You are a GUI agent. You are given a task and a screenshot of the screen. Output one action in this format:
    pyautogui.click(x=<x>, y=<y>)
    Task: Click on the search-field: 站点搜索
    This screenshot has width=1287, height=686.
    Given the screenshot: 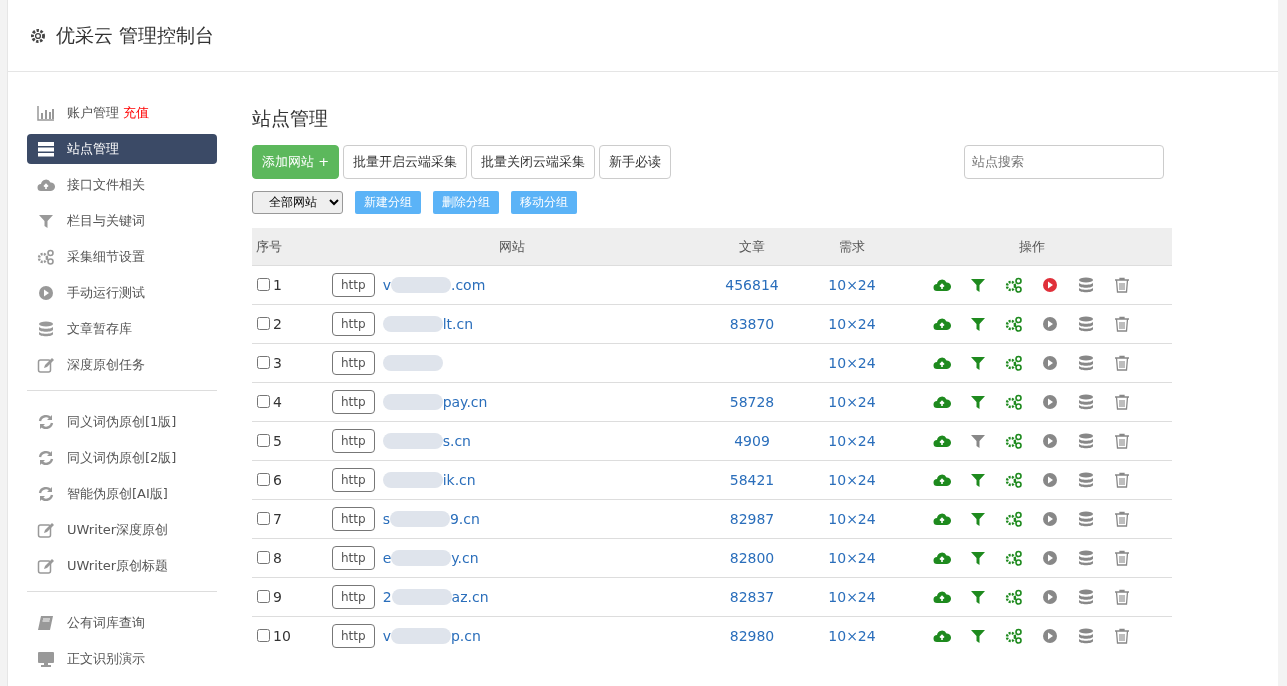 What is the action you would take?
    pyautogui.click(x=1064, y=161)
    